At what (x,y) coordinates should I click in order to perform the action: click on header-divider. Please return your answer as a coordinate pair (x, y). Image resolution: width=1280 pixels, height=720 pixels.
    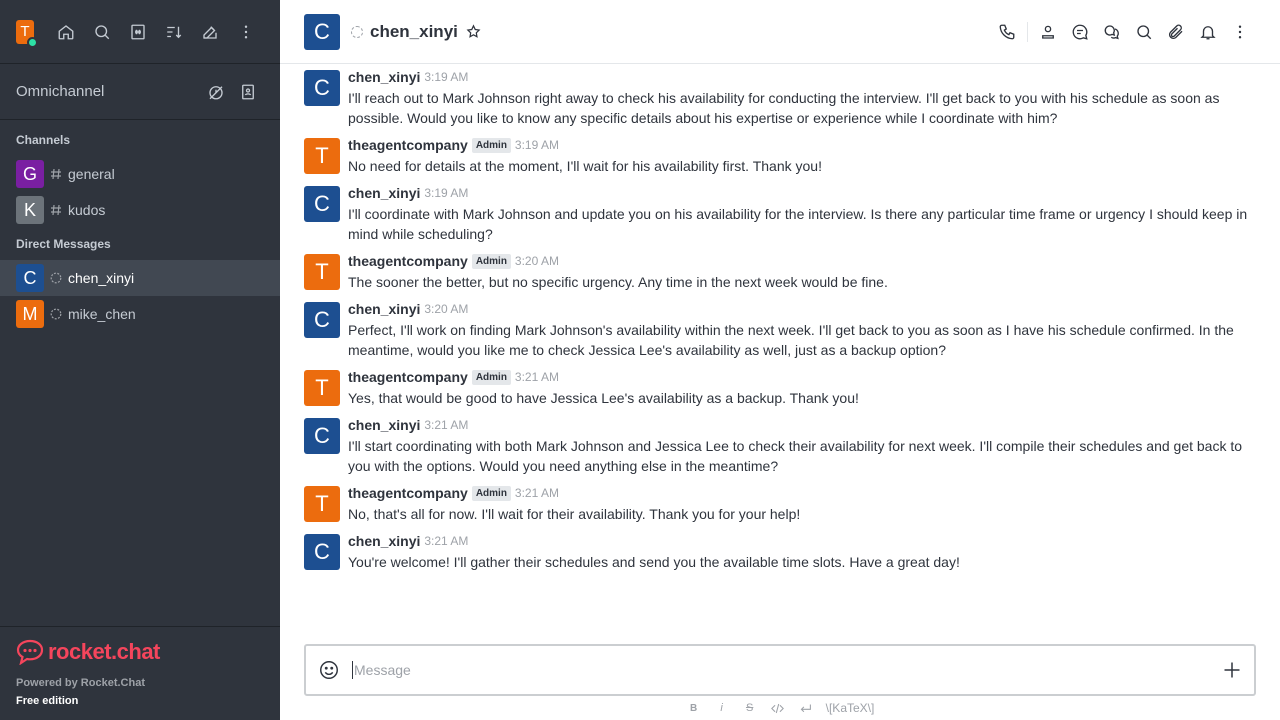
    Looking at the image, I should click on (1027, 31).